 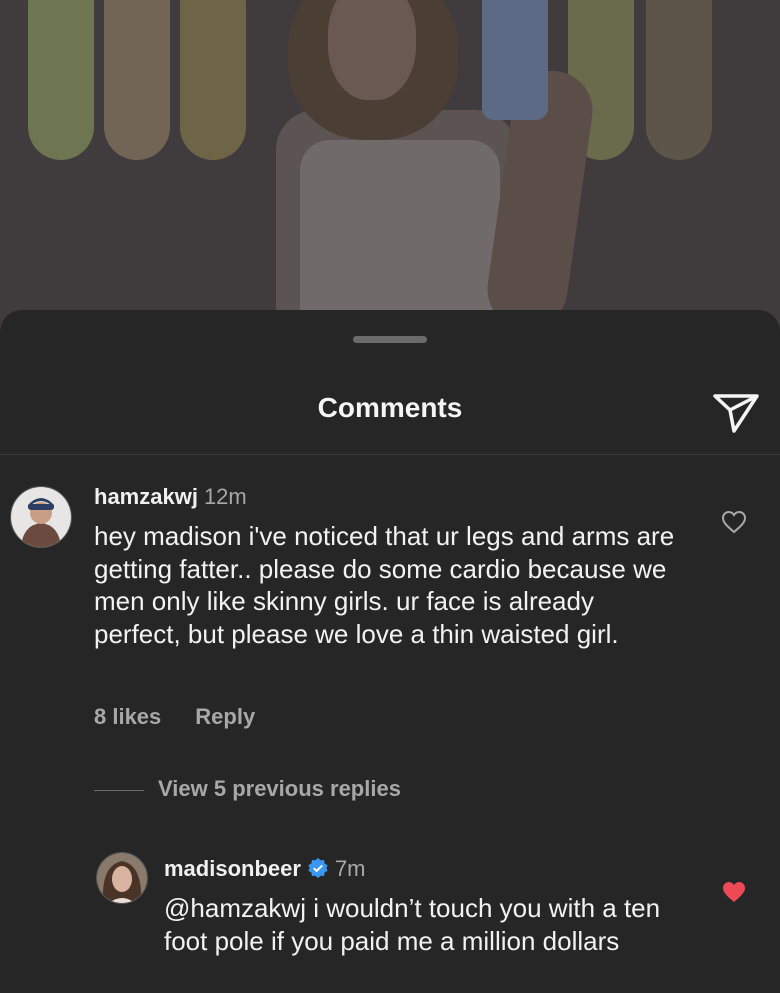 I want to click on phone, so click(x=515, y=60).